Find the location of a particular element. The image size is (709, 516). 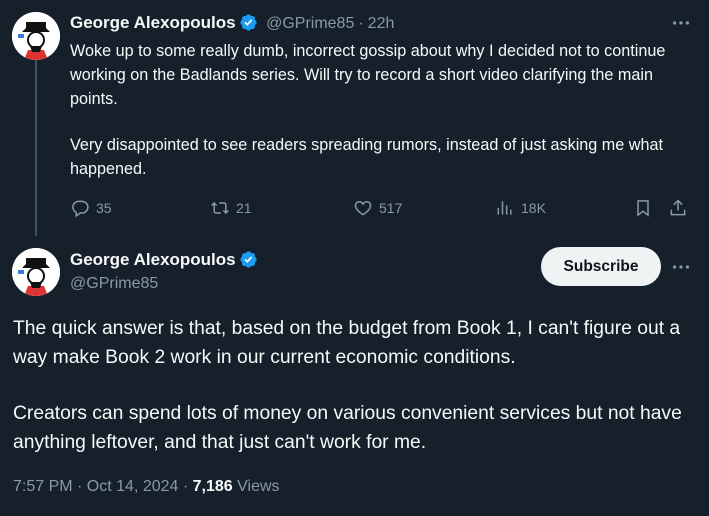

share-icon is located at coordinates (678, 207).